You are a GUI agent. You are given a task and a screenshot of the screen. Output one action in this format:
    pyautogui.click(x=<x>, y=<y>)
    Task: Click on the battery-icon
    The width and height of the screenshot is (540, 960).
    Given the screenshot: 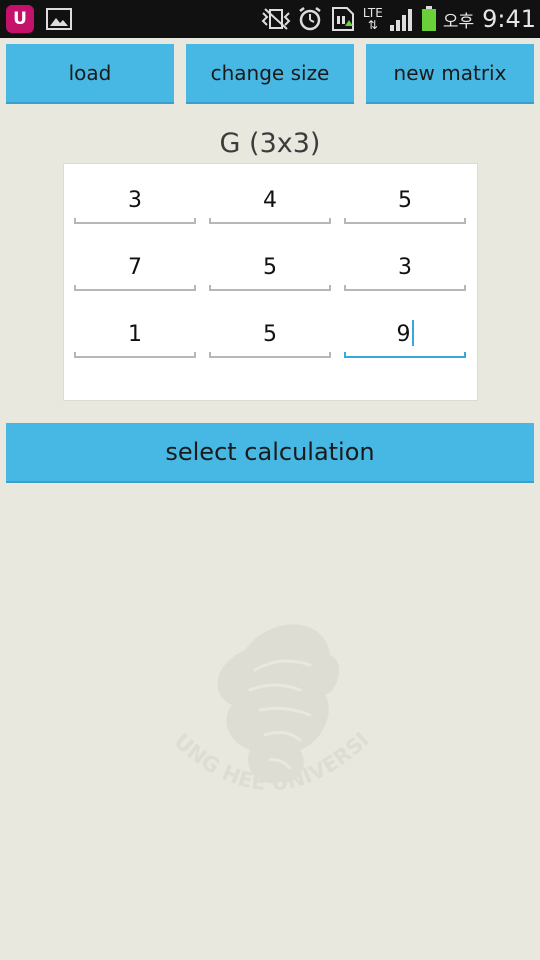 What is the action you would take?
    pyautogui.click(x=428, y=18)
    